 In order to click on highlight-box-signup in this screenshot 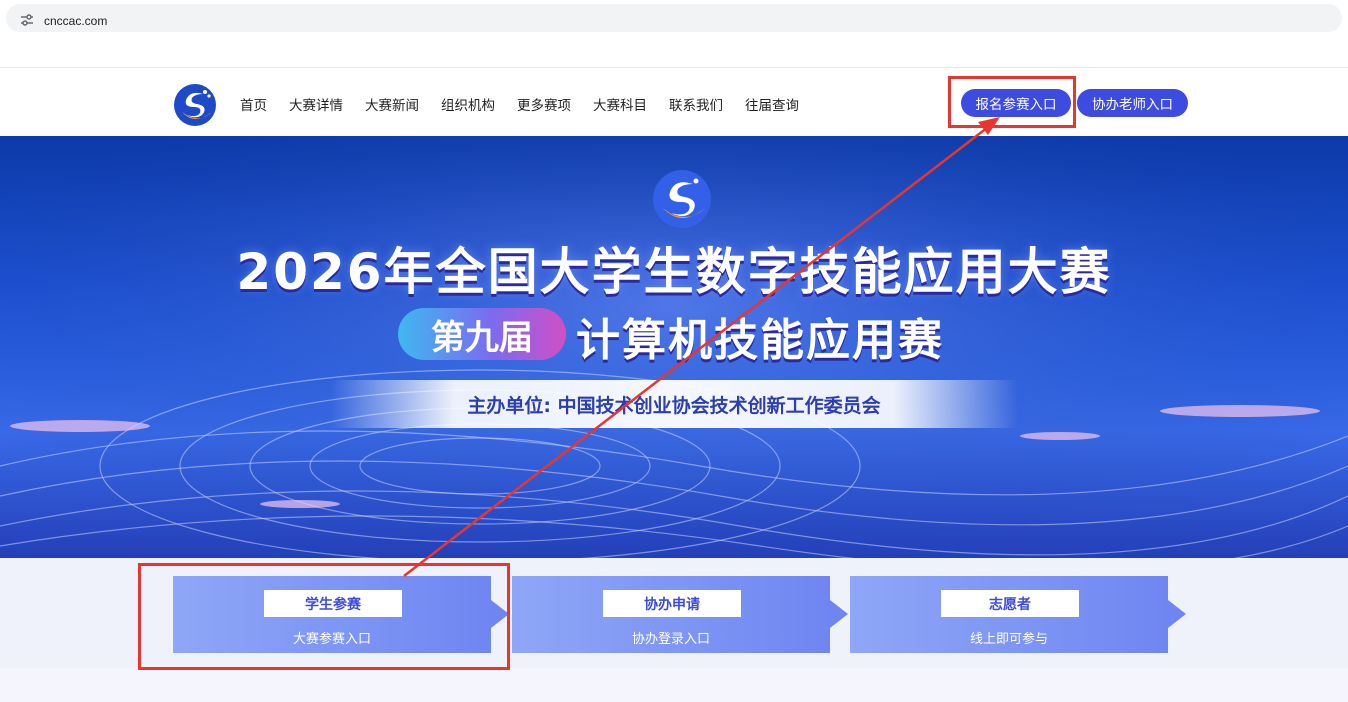, I will do `click(1012, 102)`.